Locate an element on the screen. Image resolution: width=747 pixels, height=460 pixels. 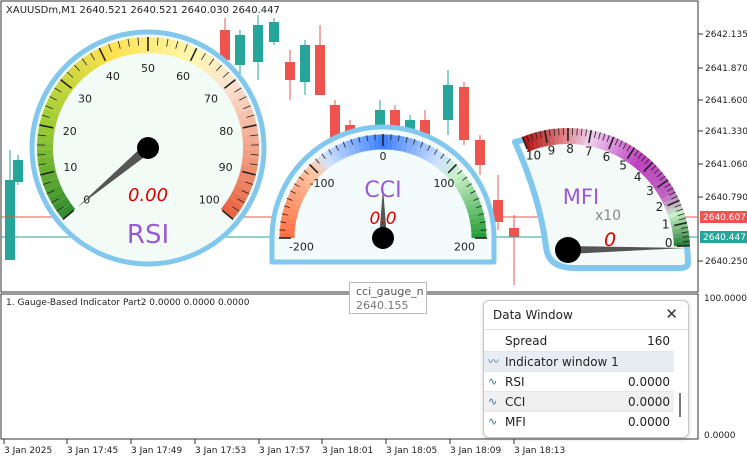
mfi-tick-label: 7 is located at coordinates (589, 151).